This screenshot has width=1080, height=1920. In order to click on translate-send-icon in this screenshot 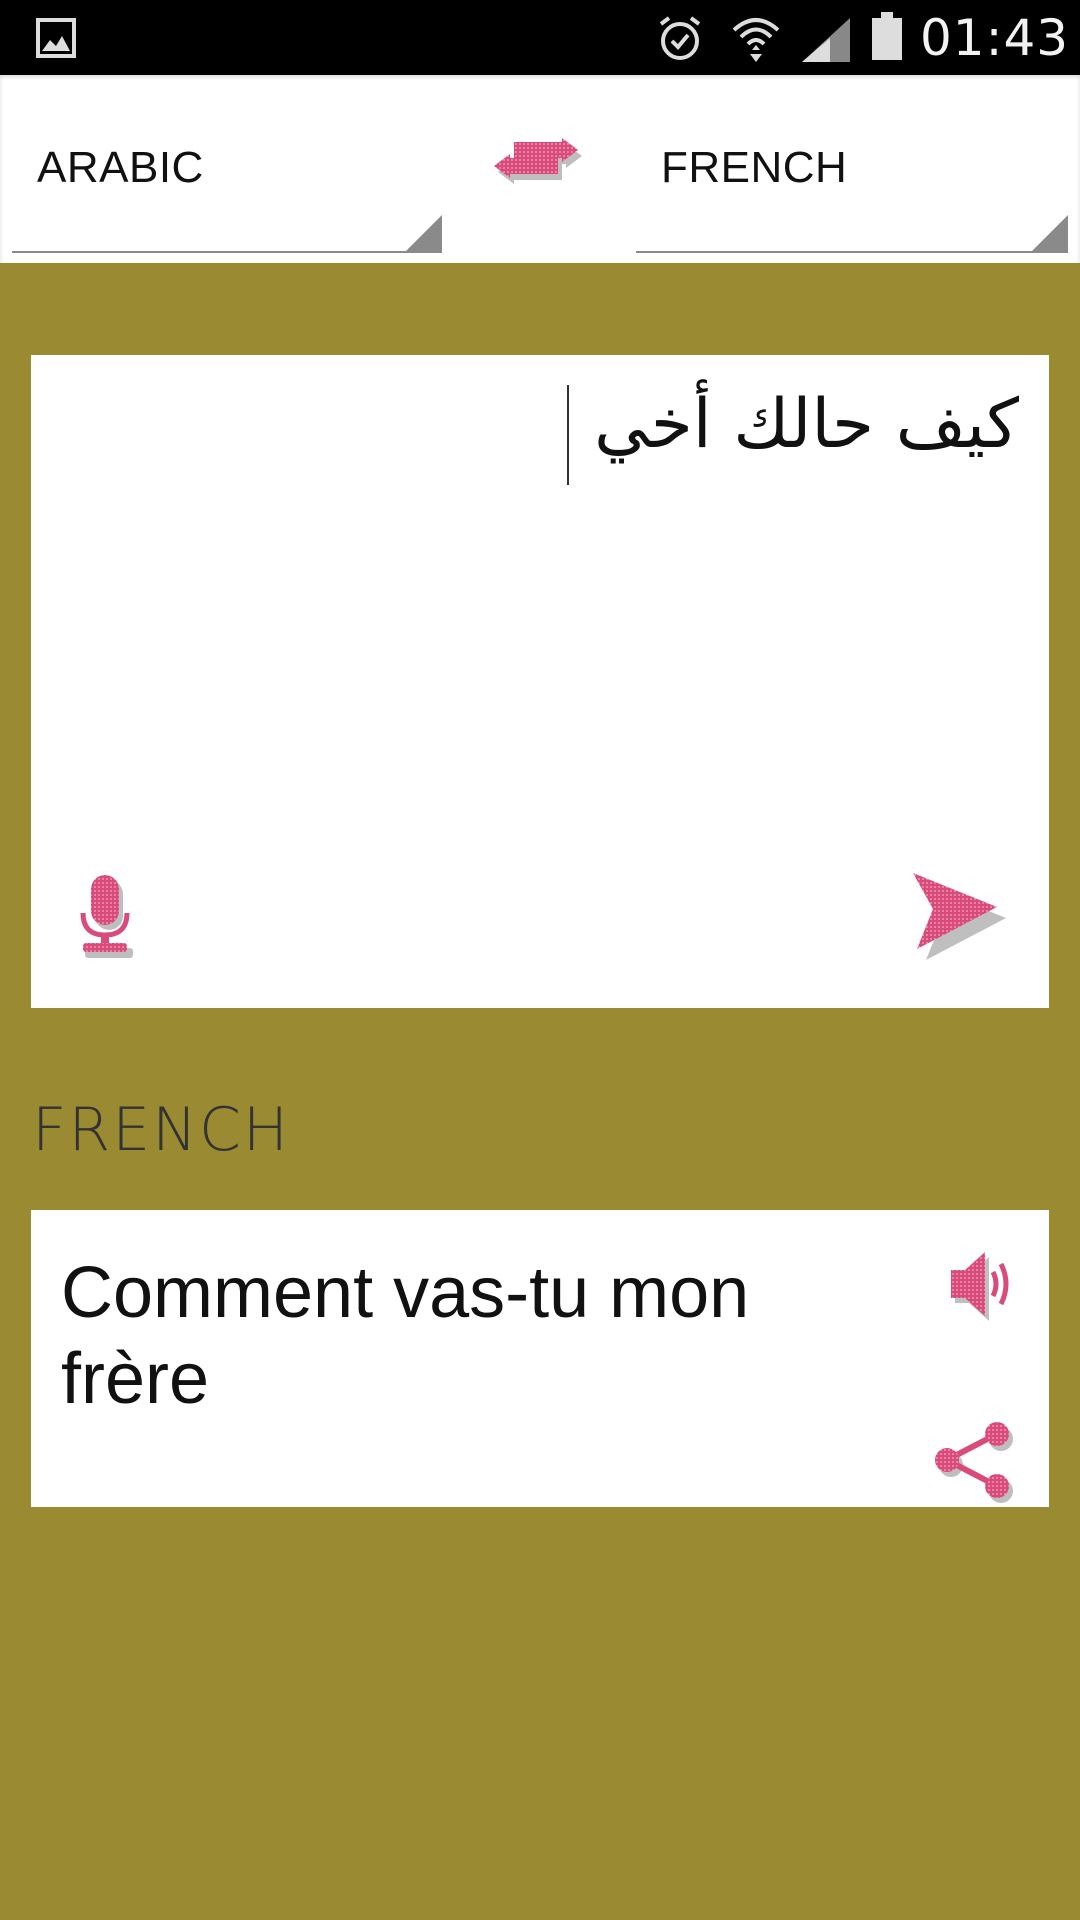, I will do `click(959, 916)`.